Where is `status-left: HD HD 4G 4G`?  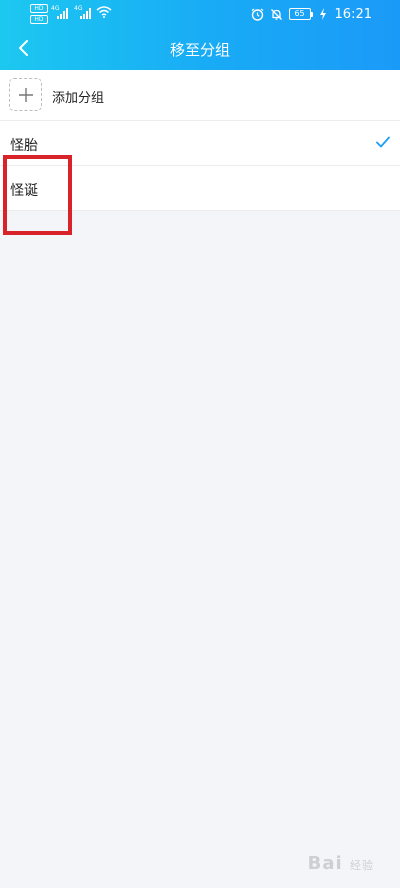 status-left: HD HD 4G 4G is located at coordinates (75, 14).